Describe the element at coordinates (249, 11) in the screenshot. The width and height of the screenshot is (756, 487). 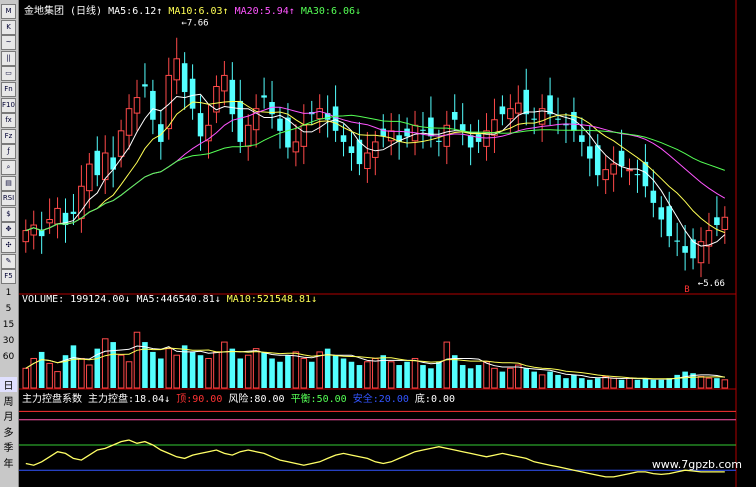
I see `ma20-label: MA20:` at that location.